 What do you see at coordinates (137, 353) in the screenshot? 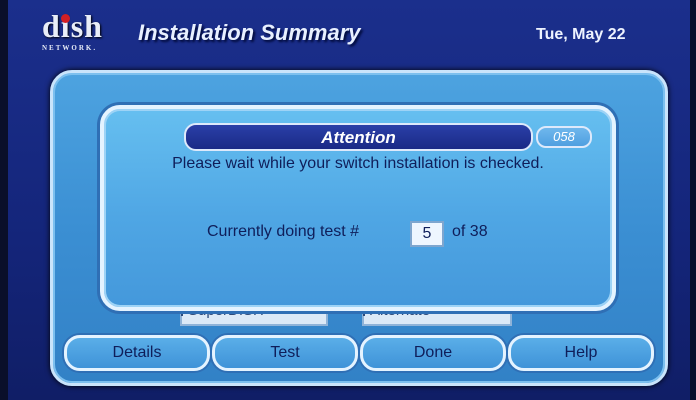
I see `details-button: Details` at bounding box center [137, 353].